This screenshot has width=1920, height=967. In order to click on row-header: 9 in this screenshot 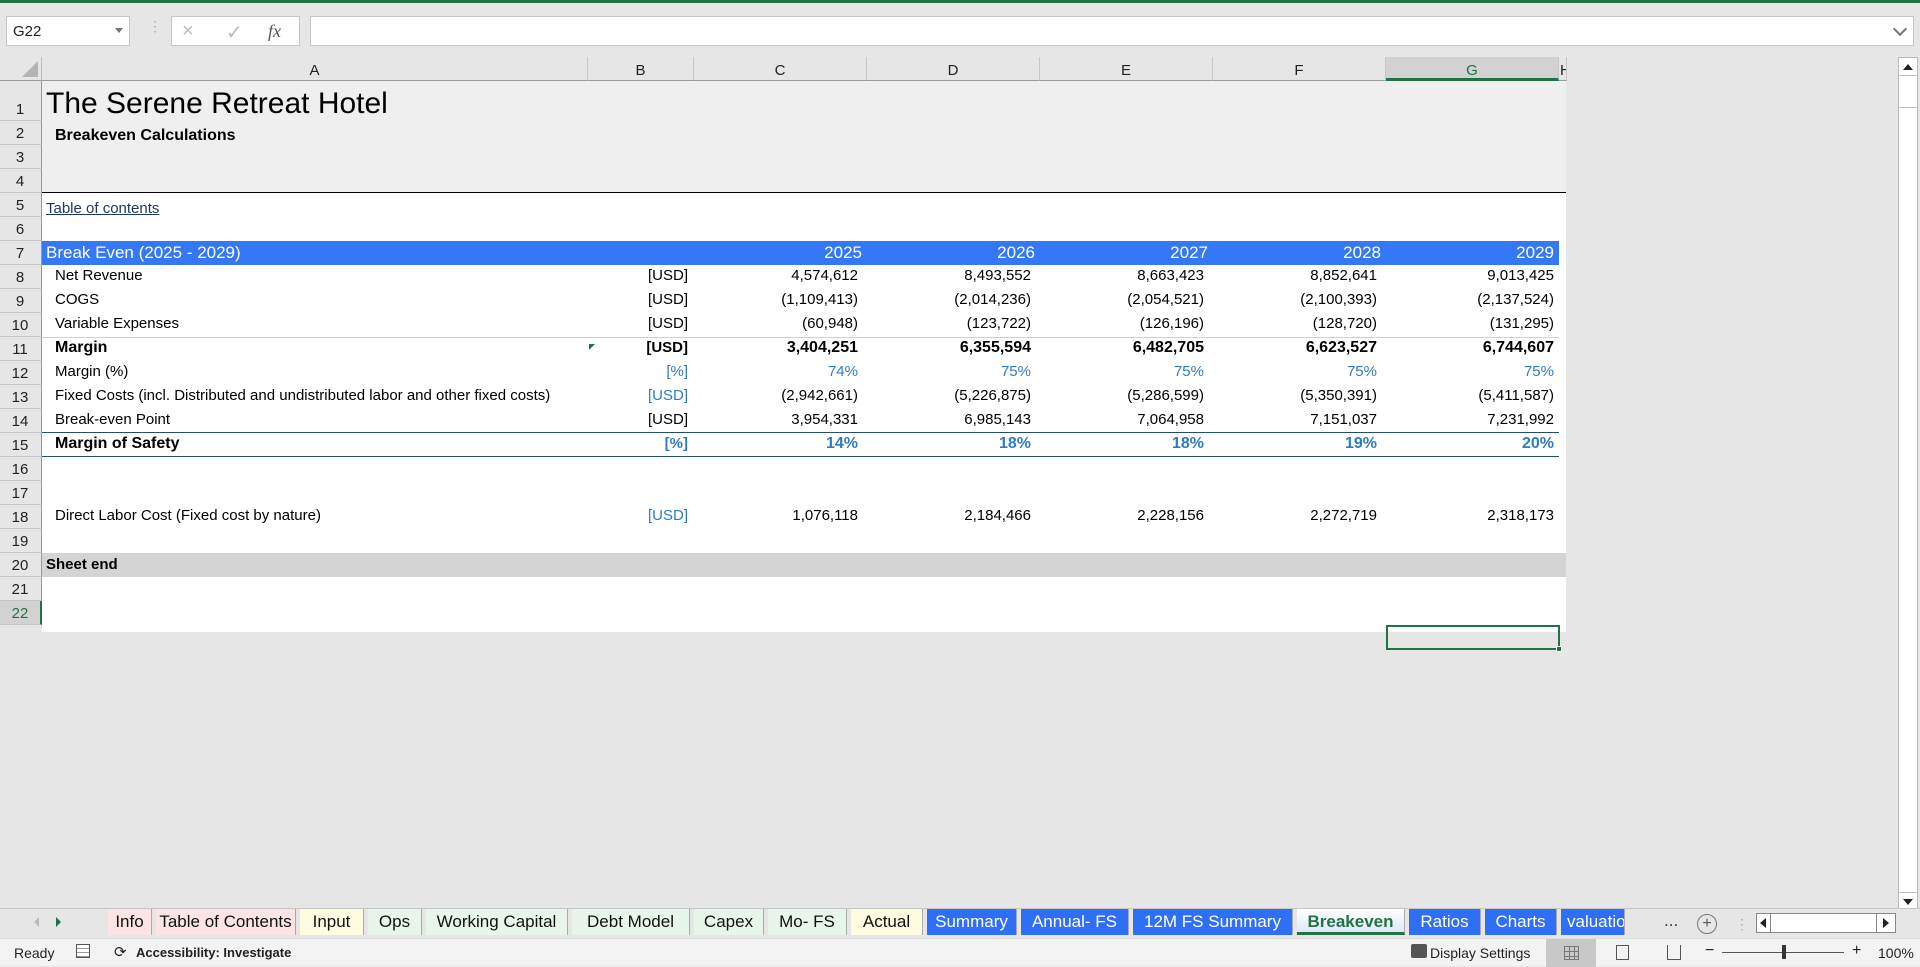, I will do `click(21, 301)`.